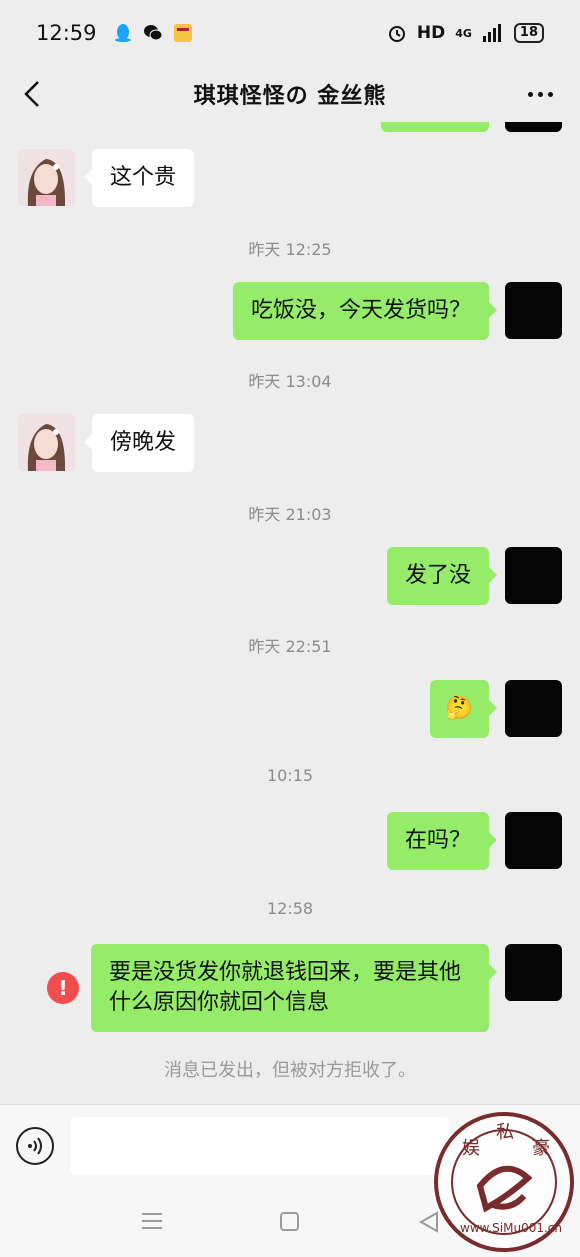  Describe the element at coordinates (290, 646) in the screenshot. I see `message-timestamp: 昨天 22:51` at that location.